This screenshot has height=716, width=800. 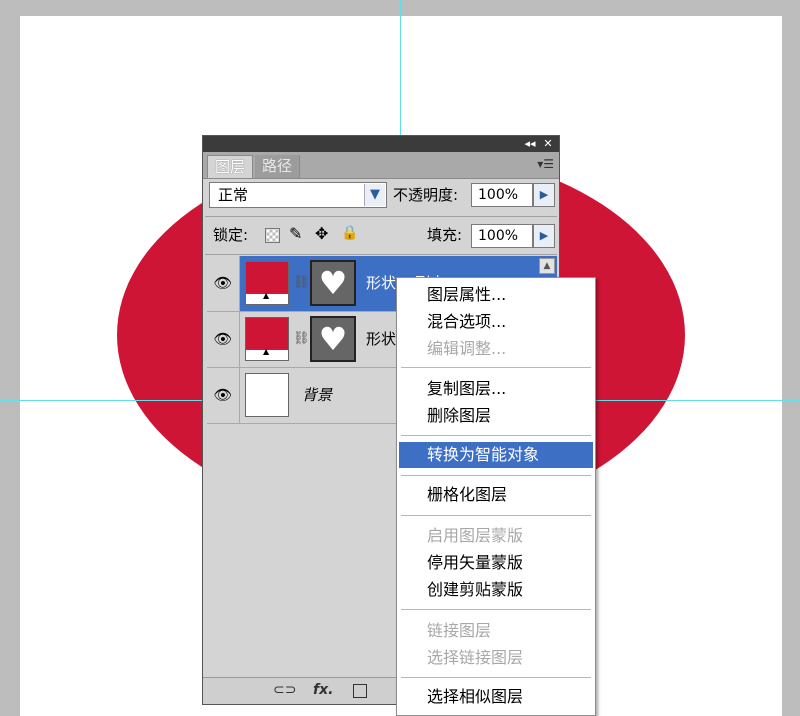 I want to click on chevron-down-icon: ▼, so click(x=374, y=195).